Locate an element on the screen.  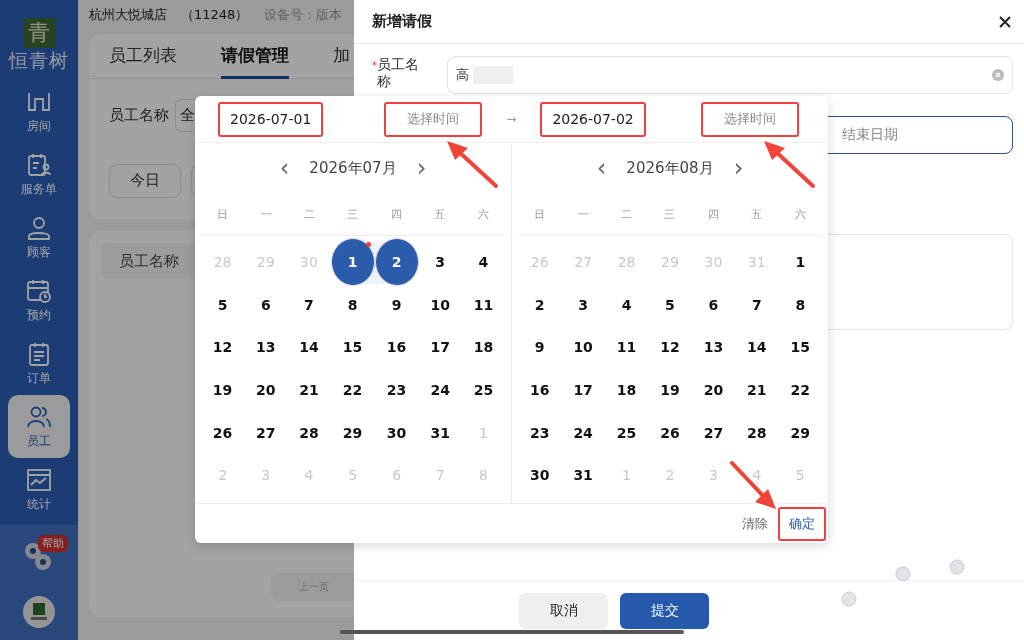
column-header: 员工名称 is located at coordinates (149, 261).